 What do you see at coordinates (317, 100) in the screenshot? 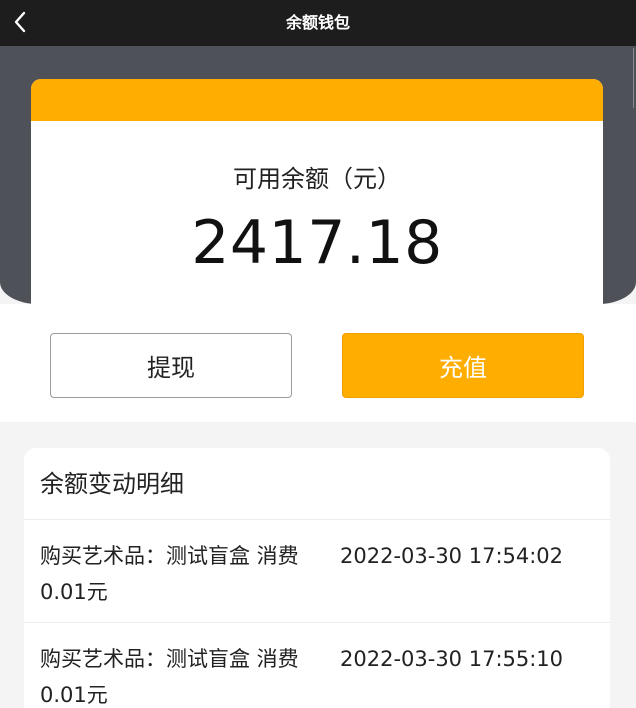
I see `card-accent-band` at bounding box center [317, 100].